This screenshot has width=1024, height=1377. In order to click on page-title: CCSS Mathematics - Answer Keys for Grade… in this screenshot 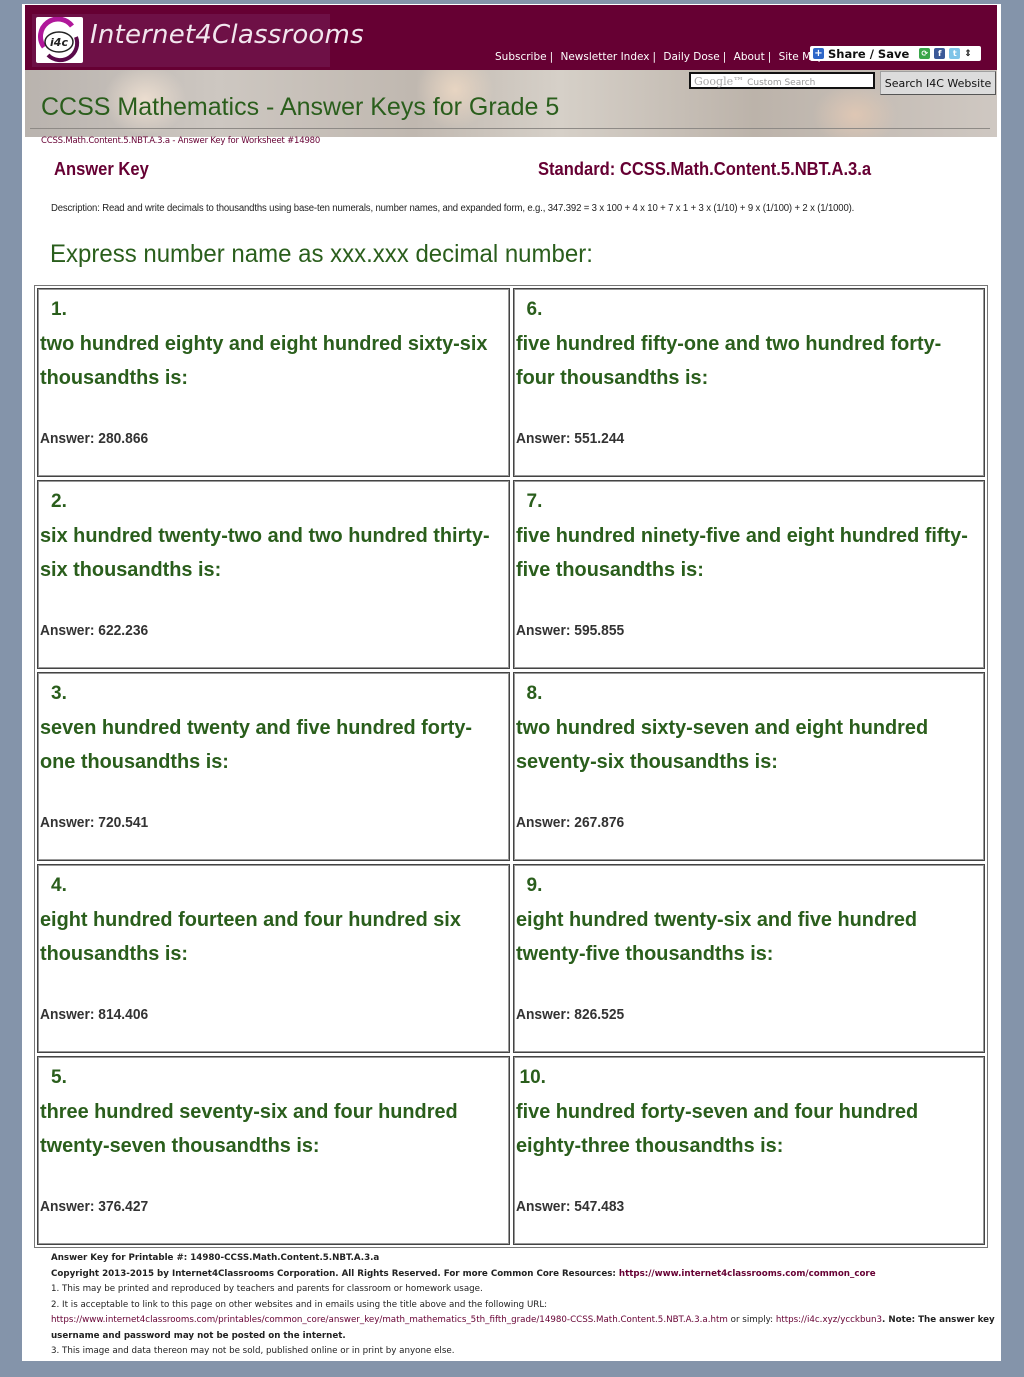, I will do `click(300, 107)`.